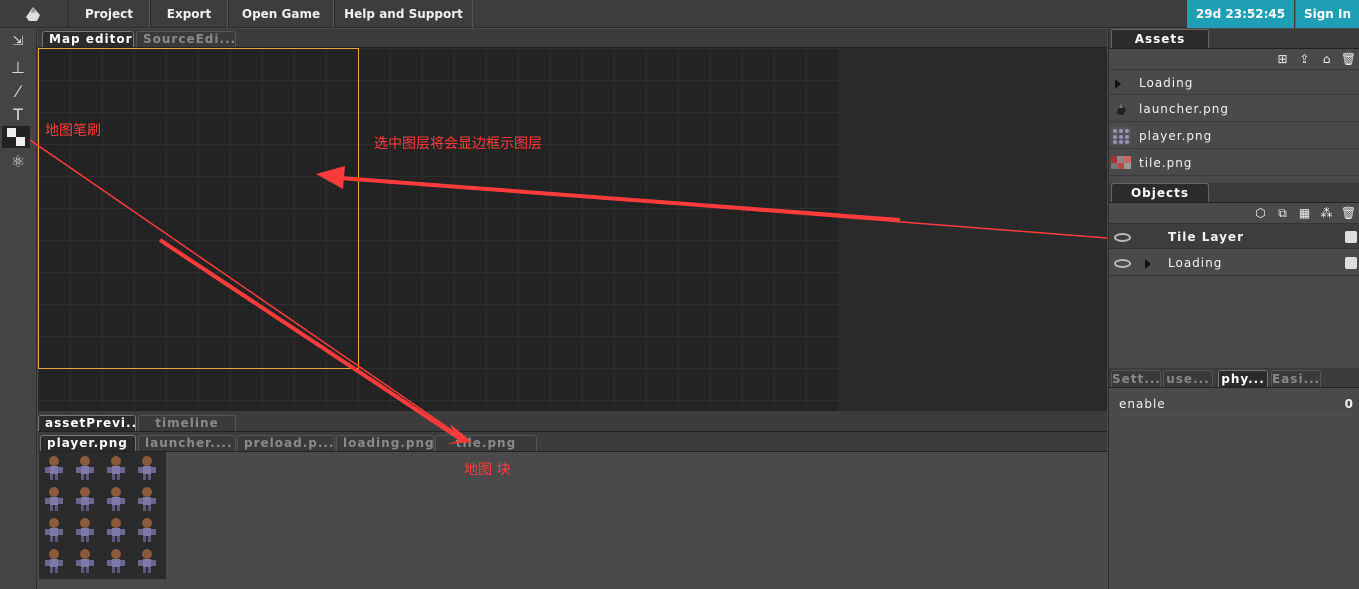  Describe the element at coordinates (1234, 82) in the screenshot. I see `asset-item-loading: Loading` at that location.